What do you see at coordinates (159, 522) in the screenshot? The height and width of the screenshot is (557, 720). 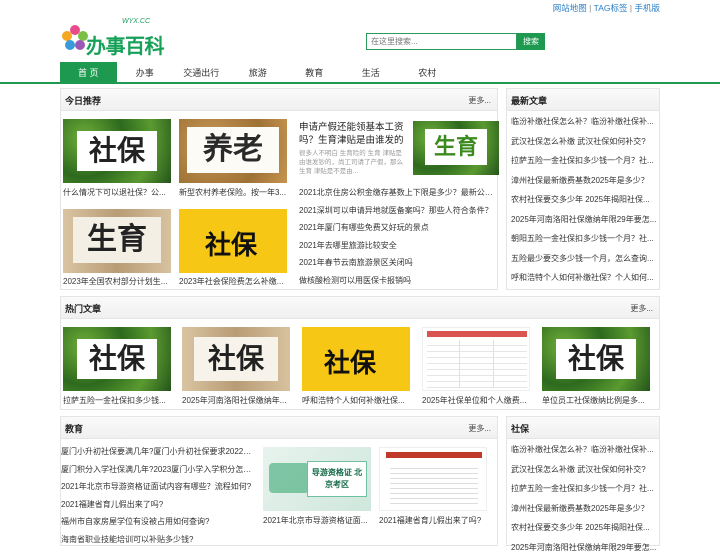 I see `list-item: 福州市自家房屋学位有没被占用如何查询?` at bounding box center [159, 522].